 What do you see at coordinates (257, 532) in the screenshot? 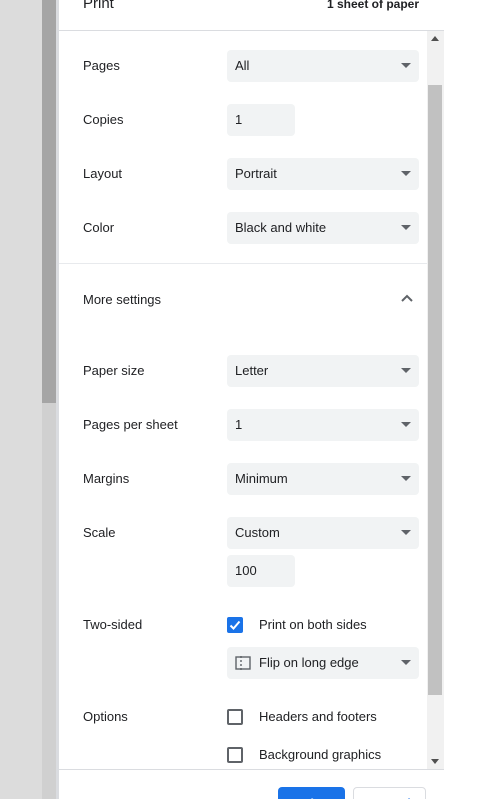
I see `scale-select-value: Custom` at bounding box center [257, 532].